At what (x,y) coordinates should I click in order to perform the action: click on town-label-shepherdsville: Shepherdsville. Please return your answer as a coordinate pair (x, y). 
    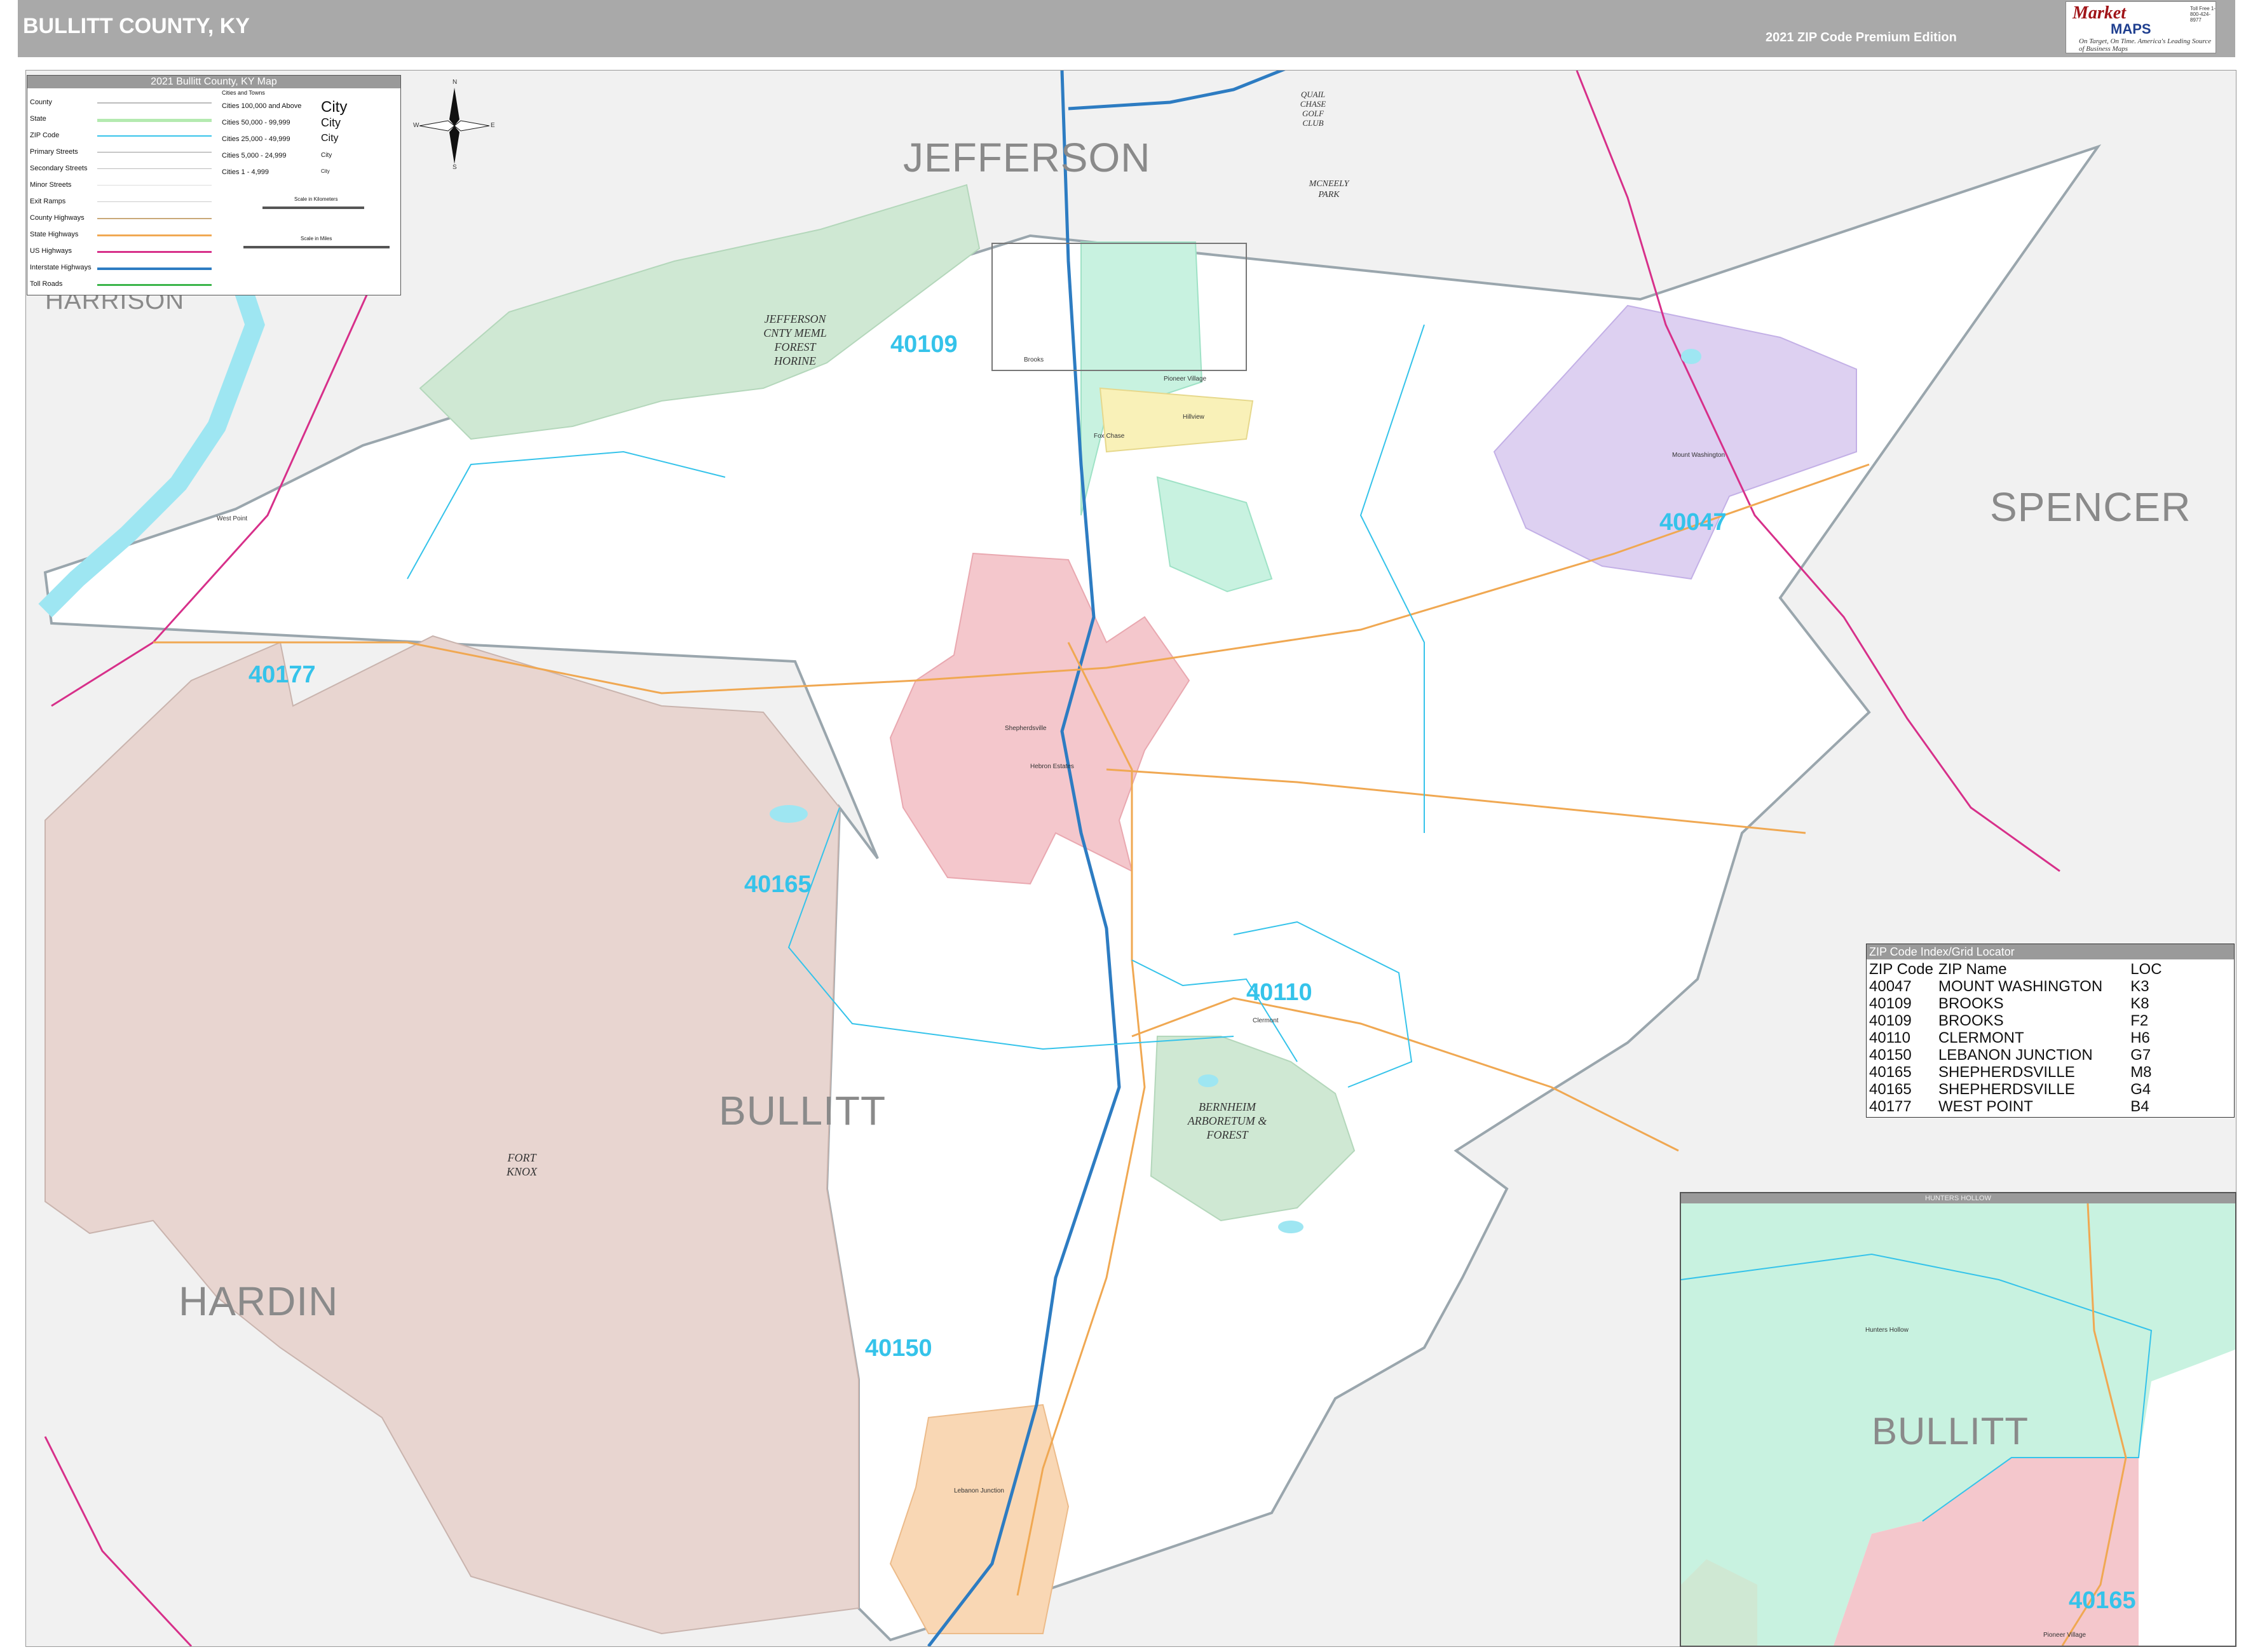
    Looking at the image, I should click on (1026, 729).